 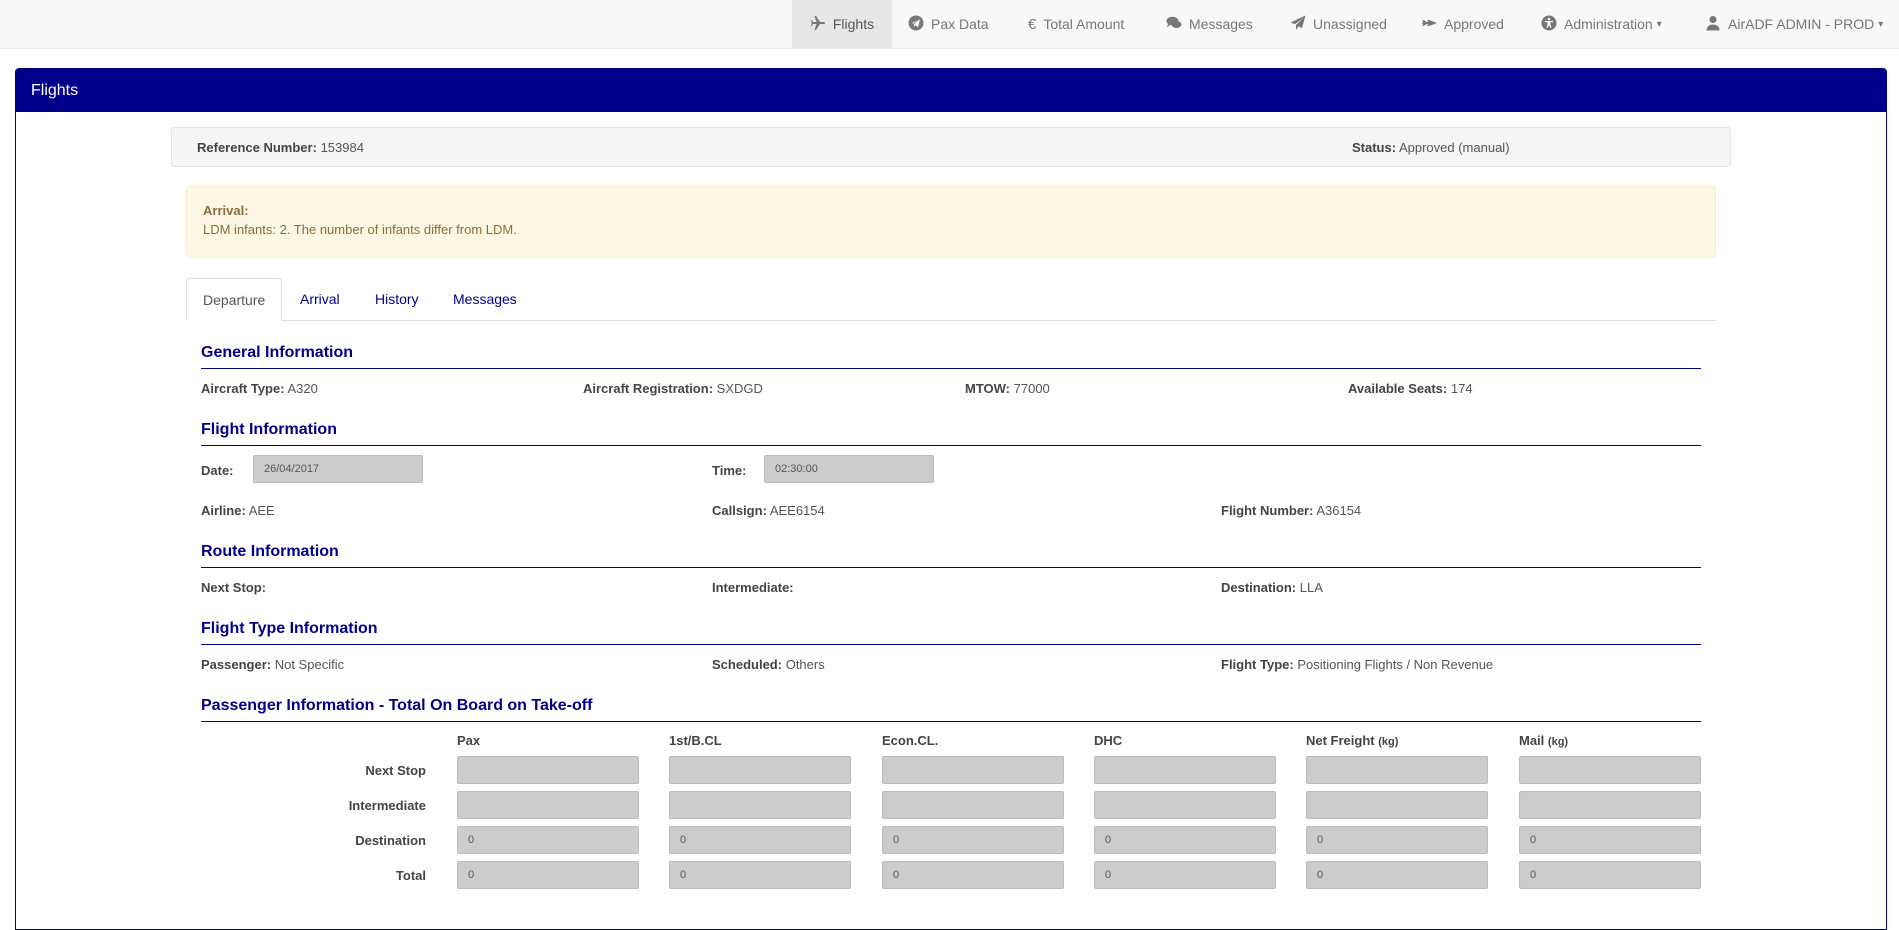 I want to click on nav-administration: Administration ▾, so click(x=1601, y=24).